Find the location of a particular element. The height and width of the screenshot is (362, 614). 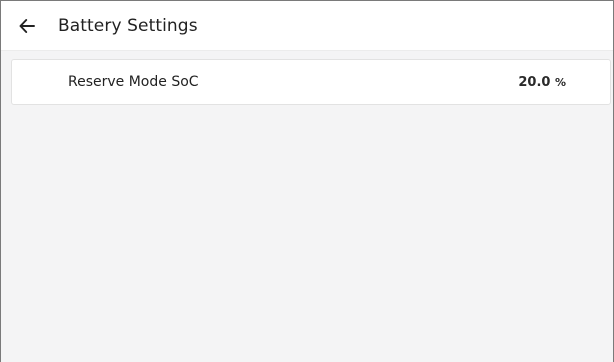

back-button is located at coordinates (32, 26).